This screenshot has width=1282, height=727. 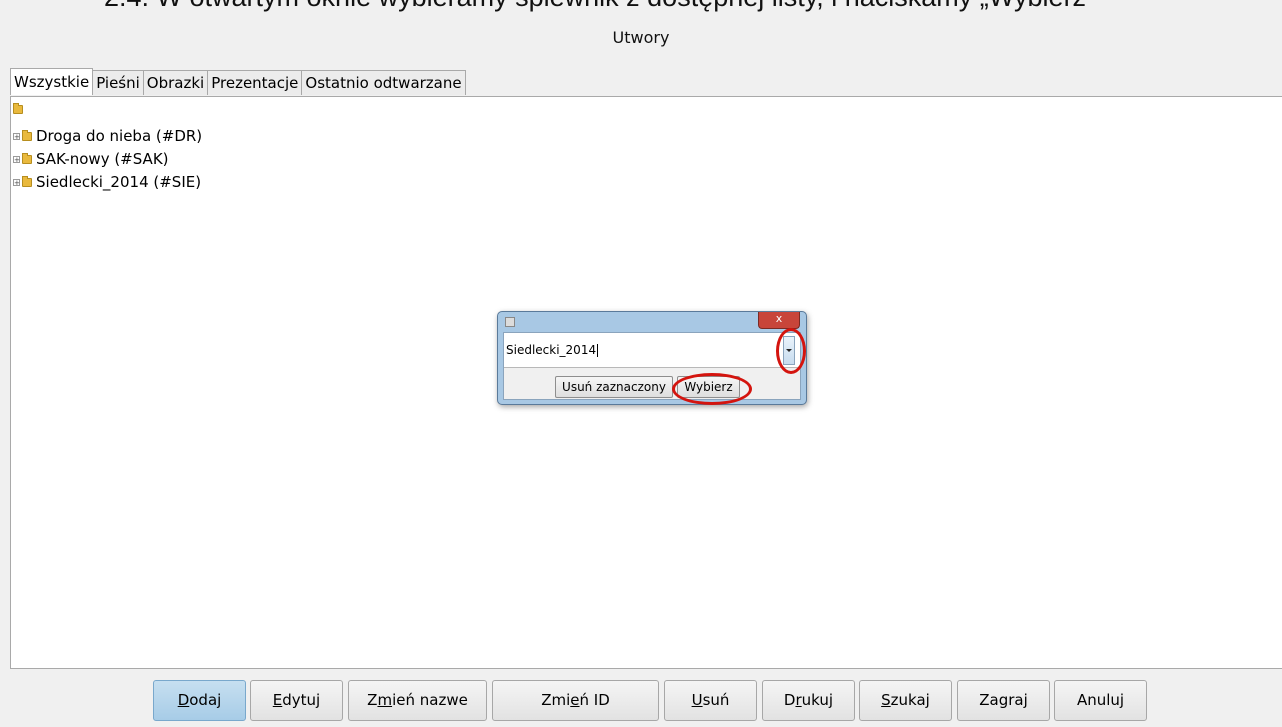 I want to click on root-folder-icon, so click(x=18, y=108).